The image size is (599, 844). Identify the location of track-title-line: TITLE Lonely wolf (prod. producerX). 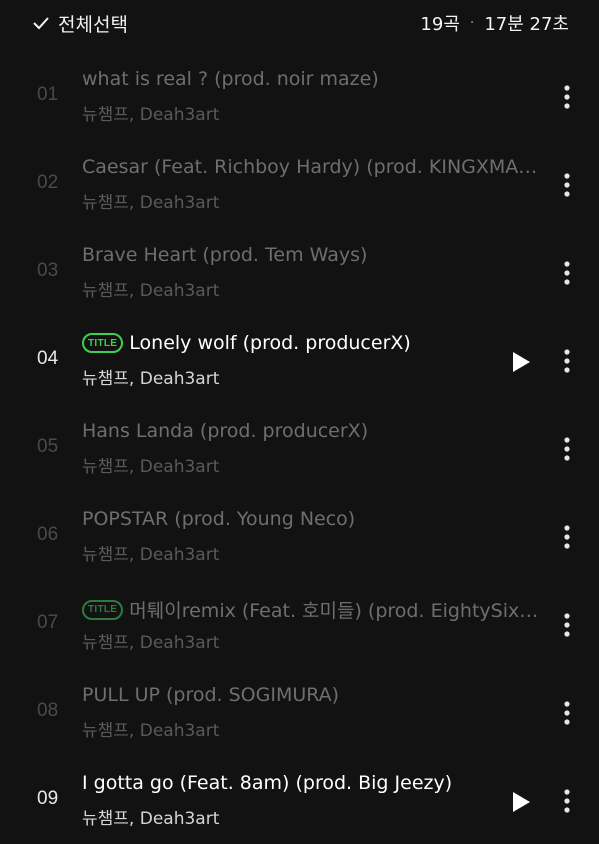
(313, 343).